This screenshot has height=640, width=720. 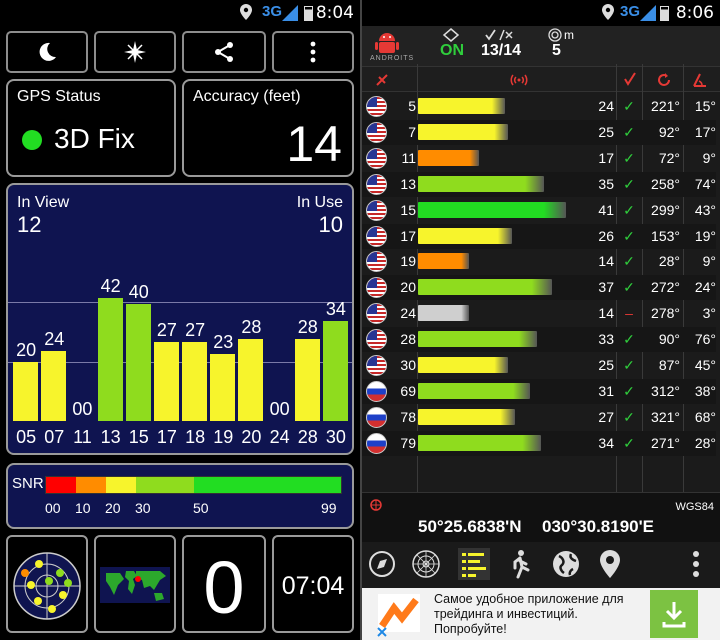 I want to click on accuracy-card: Accuracy (feet) 14, so click(x=268, y=128).